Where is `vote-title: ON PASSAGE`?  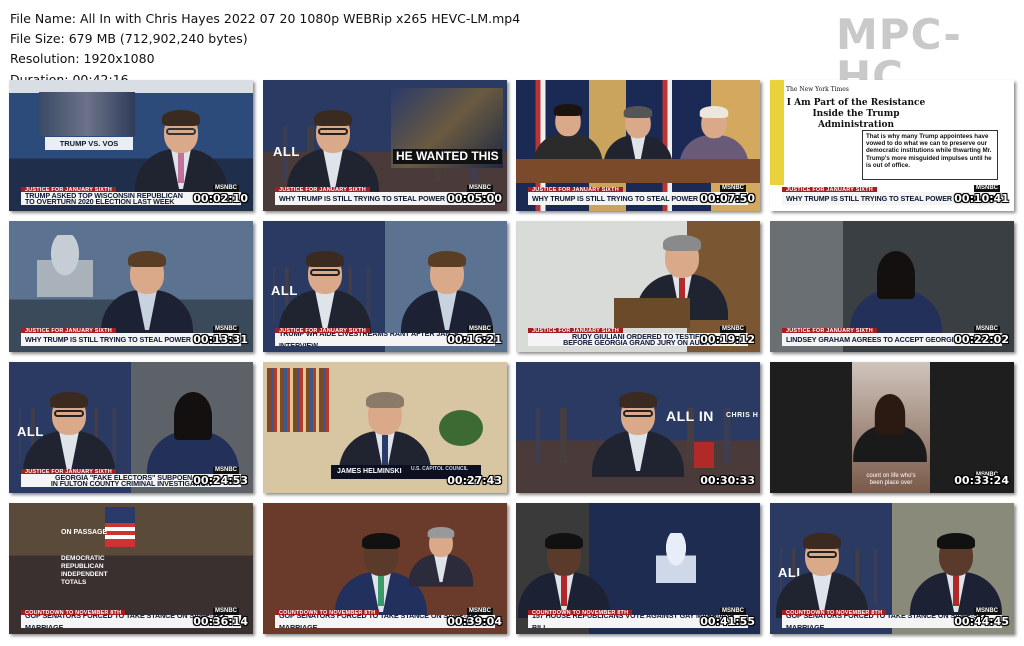
vote-title: ON PASSAGE is located at coordinates (84, 532).